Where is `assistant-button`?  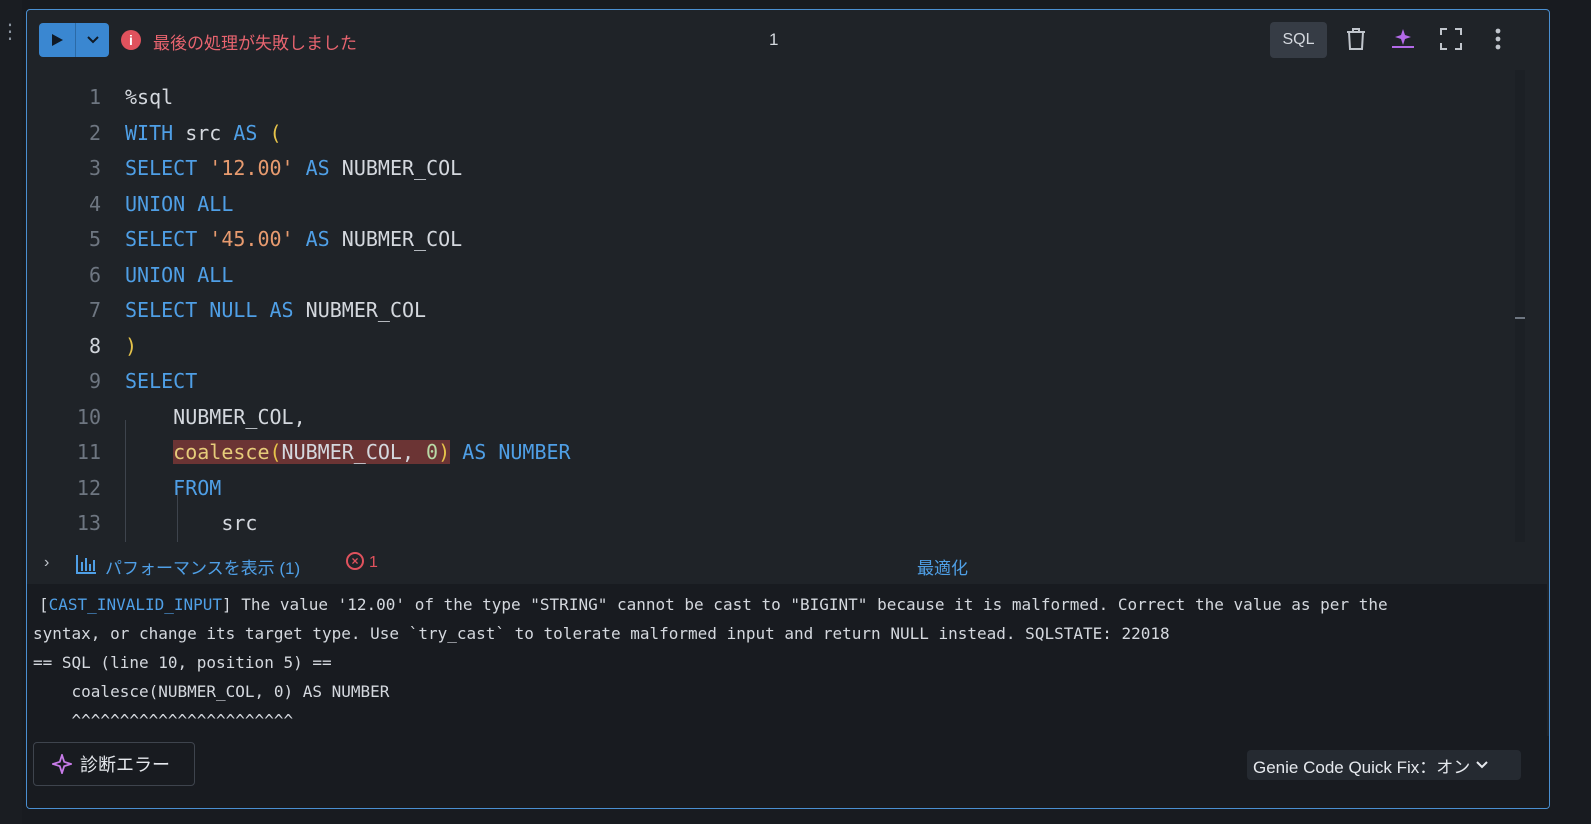 assistant-button is located at coordinates (1403, 39).